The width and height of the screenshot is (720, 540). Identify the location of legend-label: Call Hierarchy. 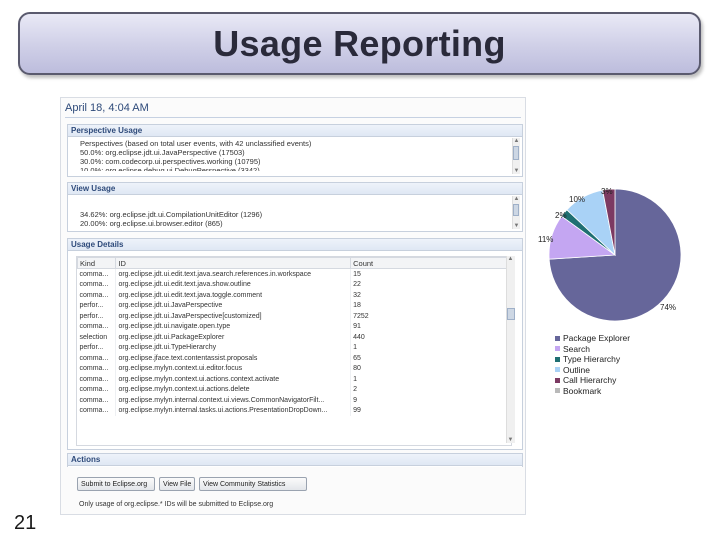
(590, 380).